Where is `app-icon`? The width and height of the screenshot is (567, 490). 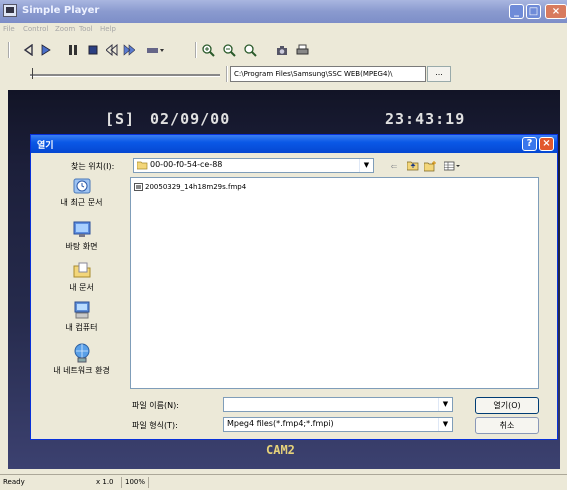
app-icon is located at coordinates (10, 10).